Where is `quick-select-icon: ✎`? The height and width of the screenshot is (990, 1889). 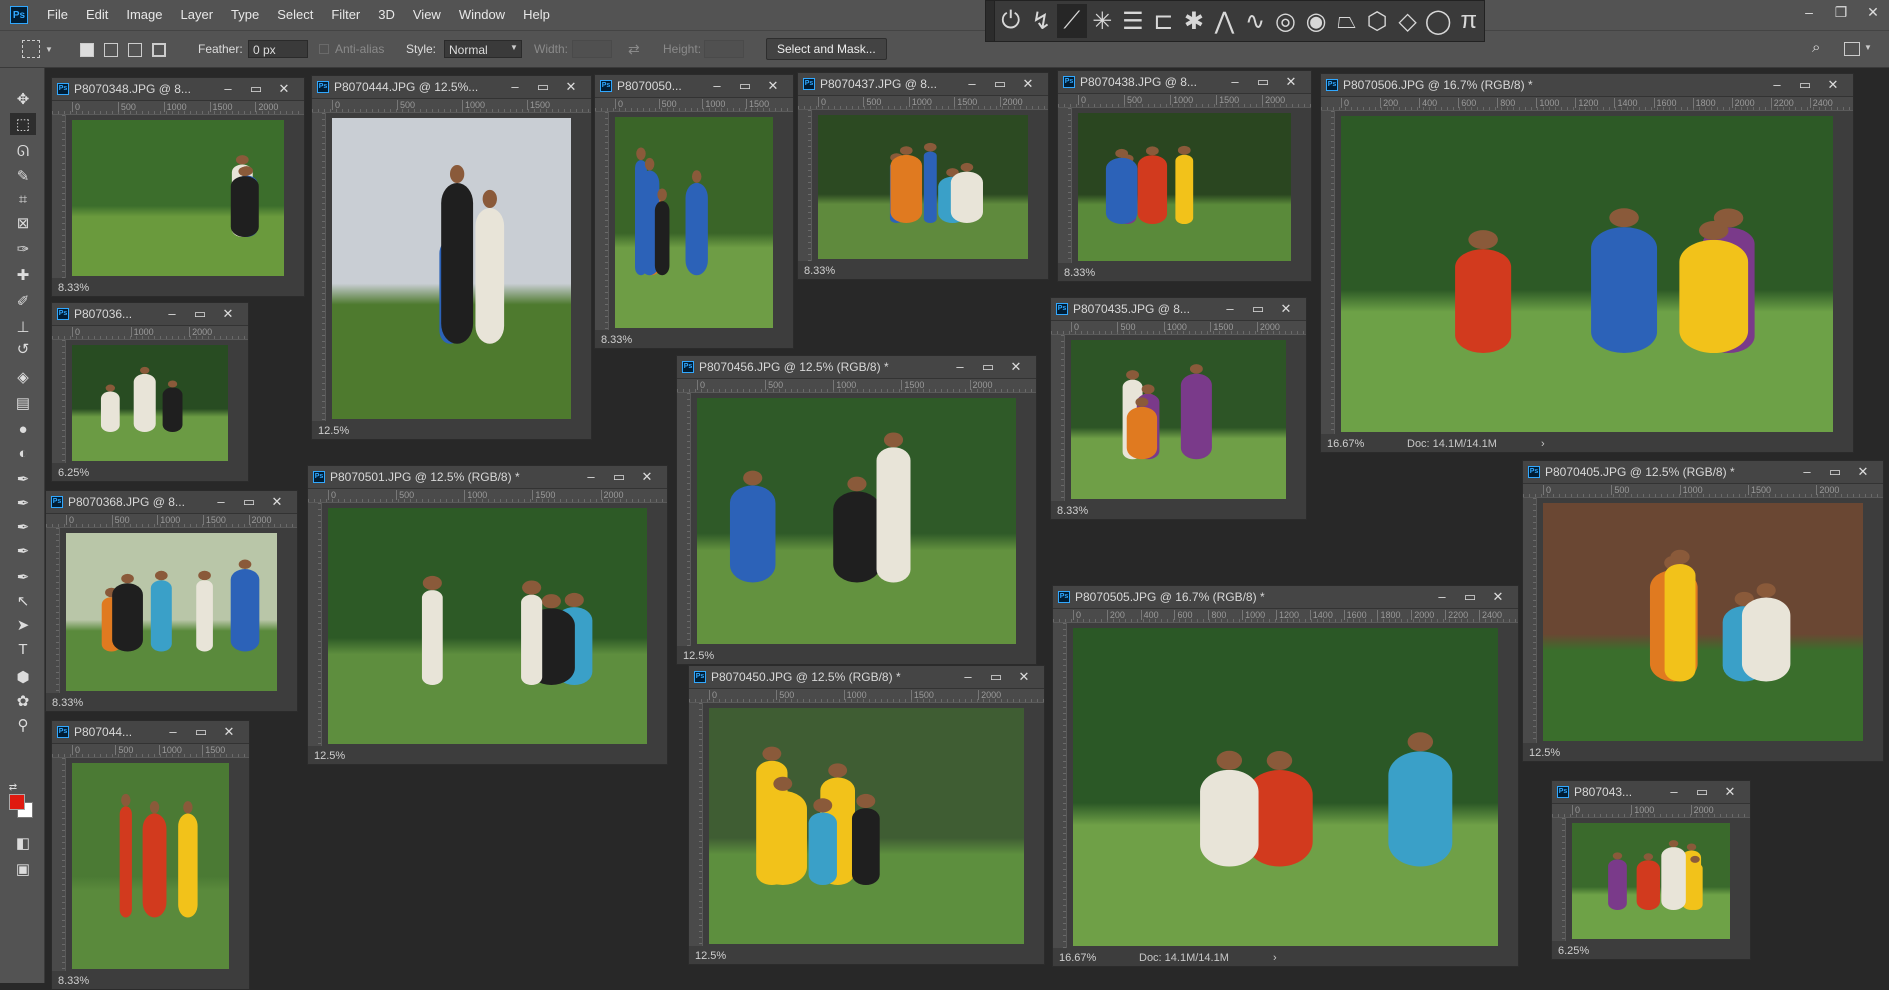 quick-select-icon: ✎ is located at coordinates (23, 176).